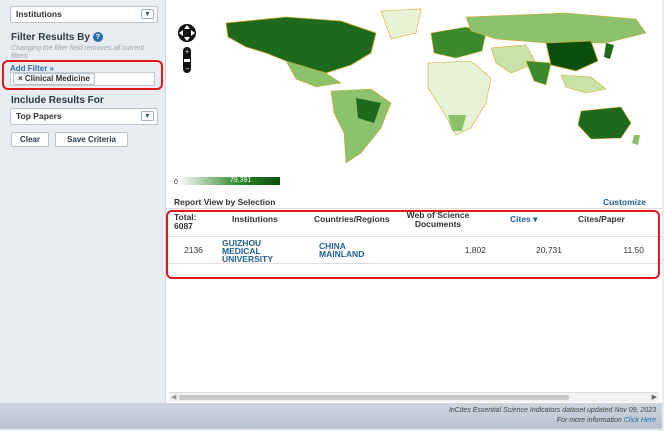  What do you see at coordinates (84, 14) in the screenshot?
I see `category-select: Institutions ▼` at bounding box center [84, 14].